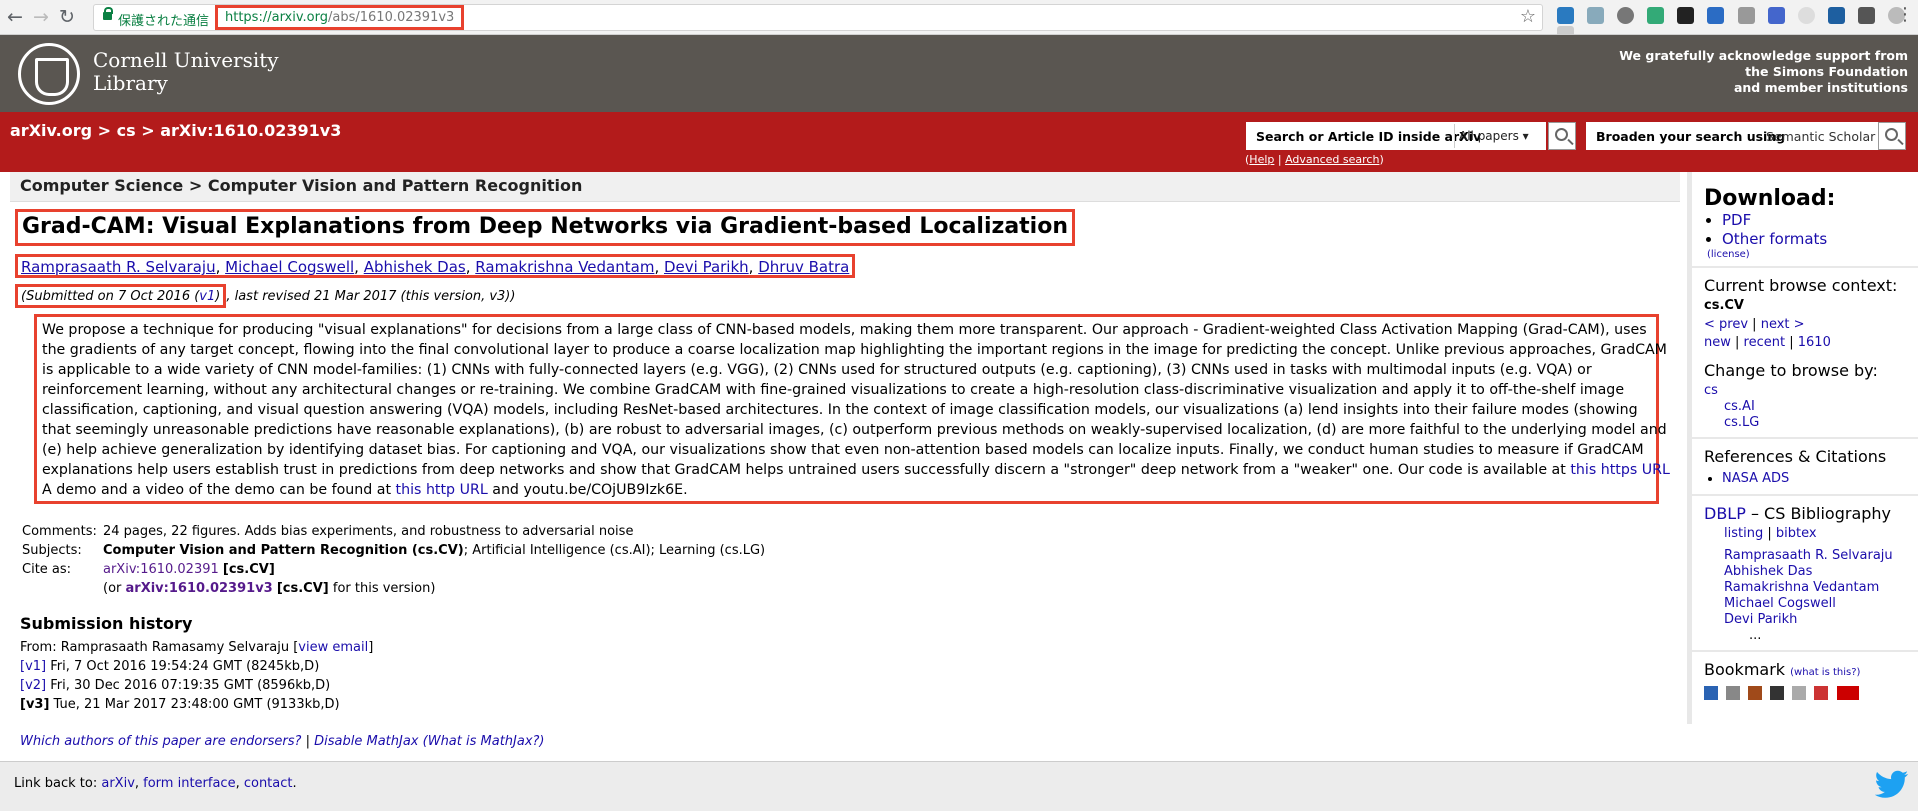 Image resolution: width=1918 pixels, height=811 pixels. Describe the element at coordinates (1725, 513) in the screenshot. I see `dblp-link: DBLP` at that location.